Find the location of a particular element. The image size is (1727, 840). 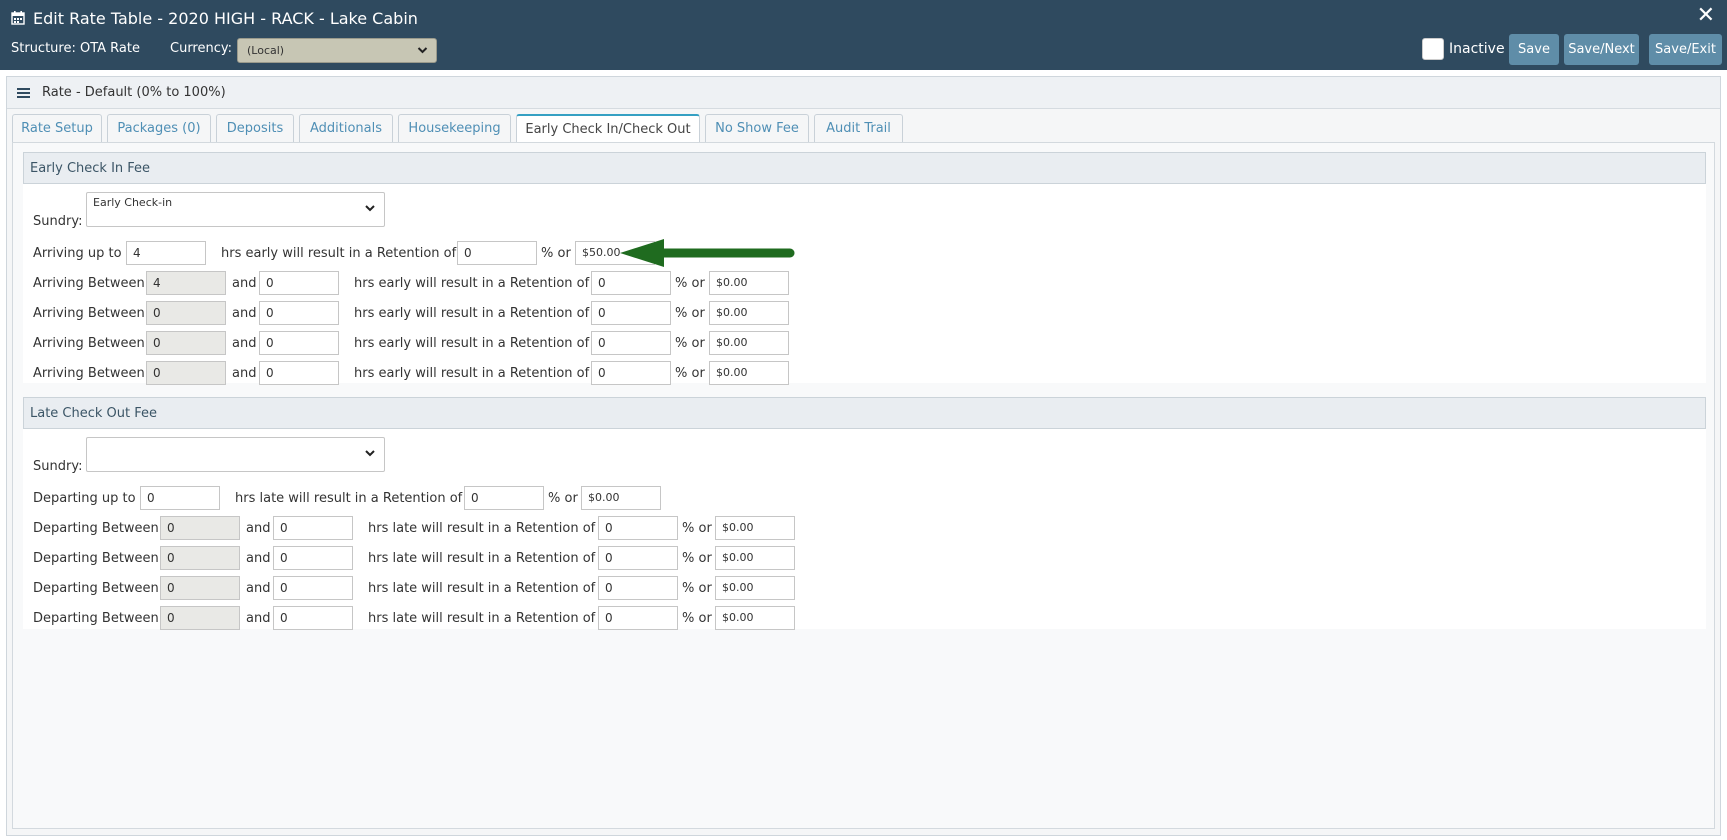

late-row2-percent-input: 0 is located at coordinates (638, 558).